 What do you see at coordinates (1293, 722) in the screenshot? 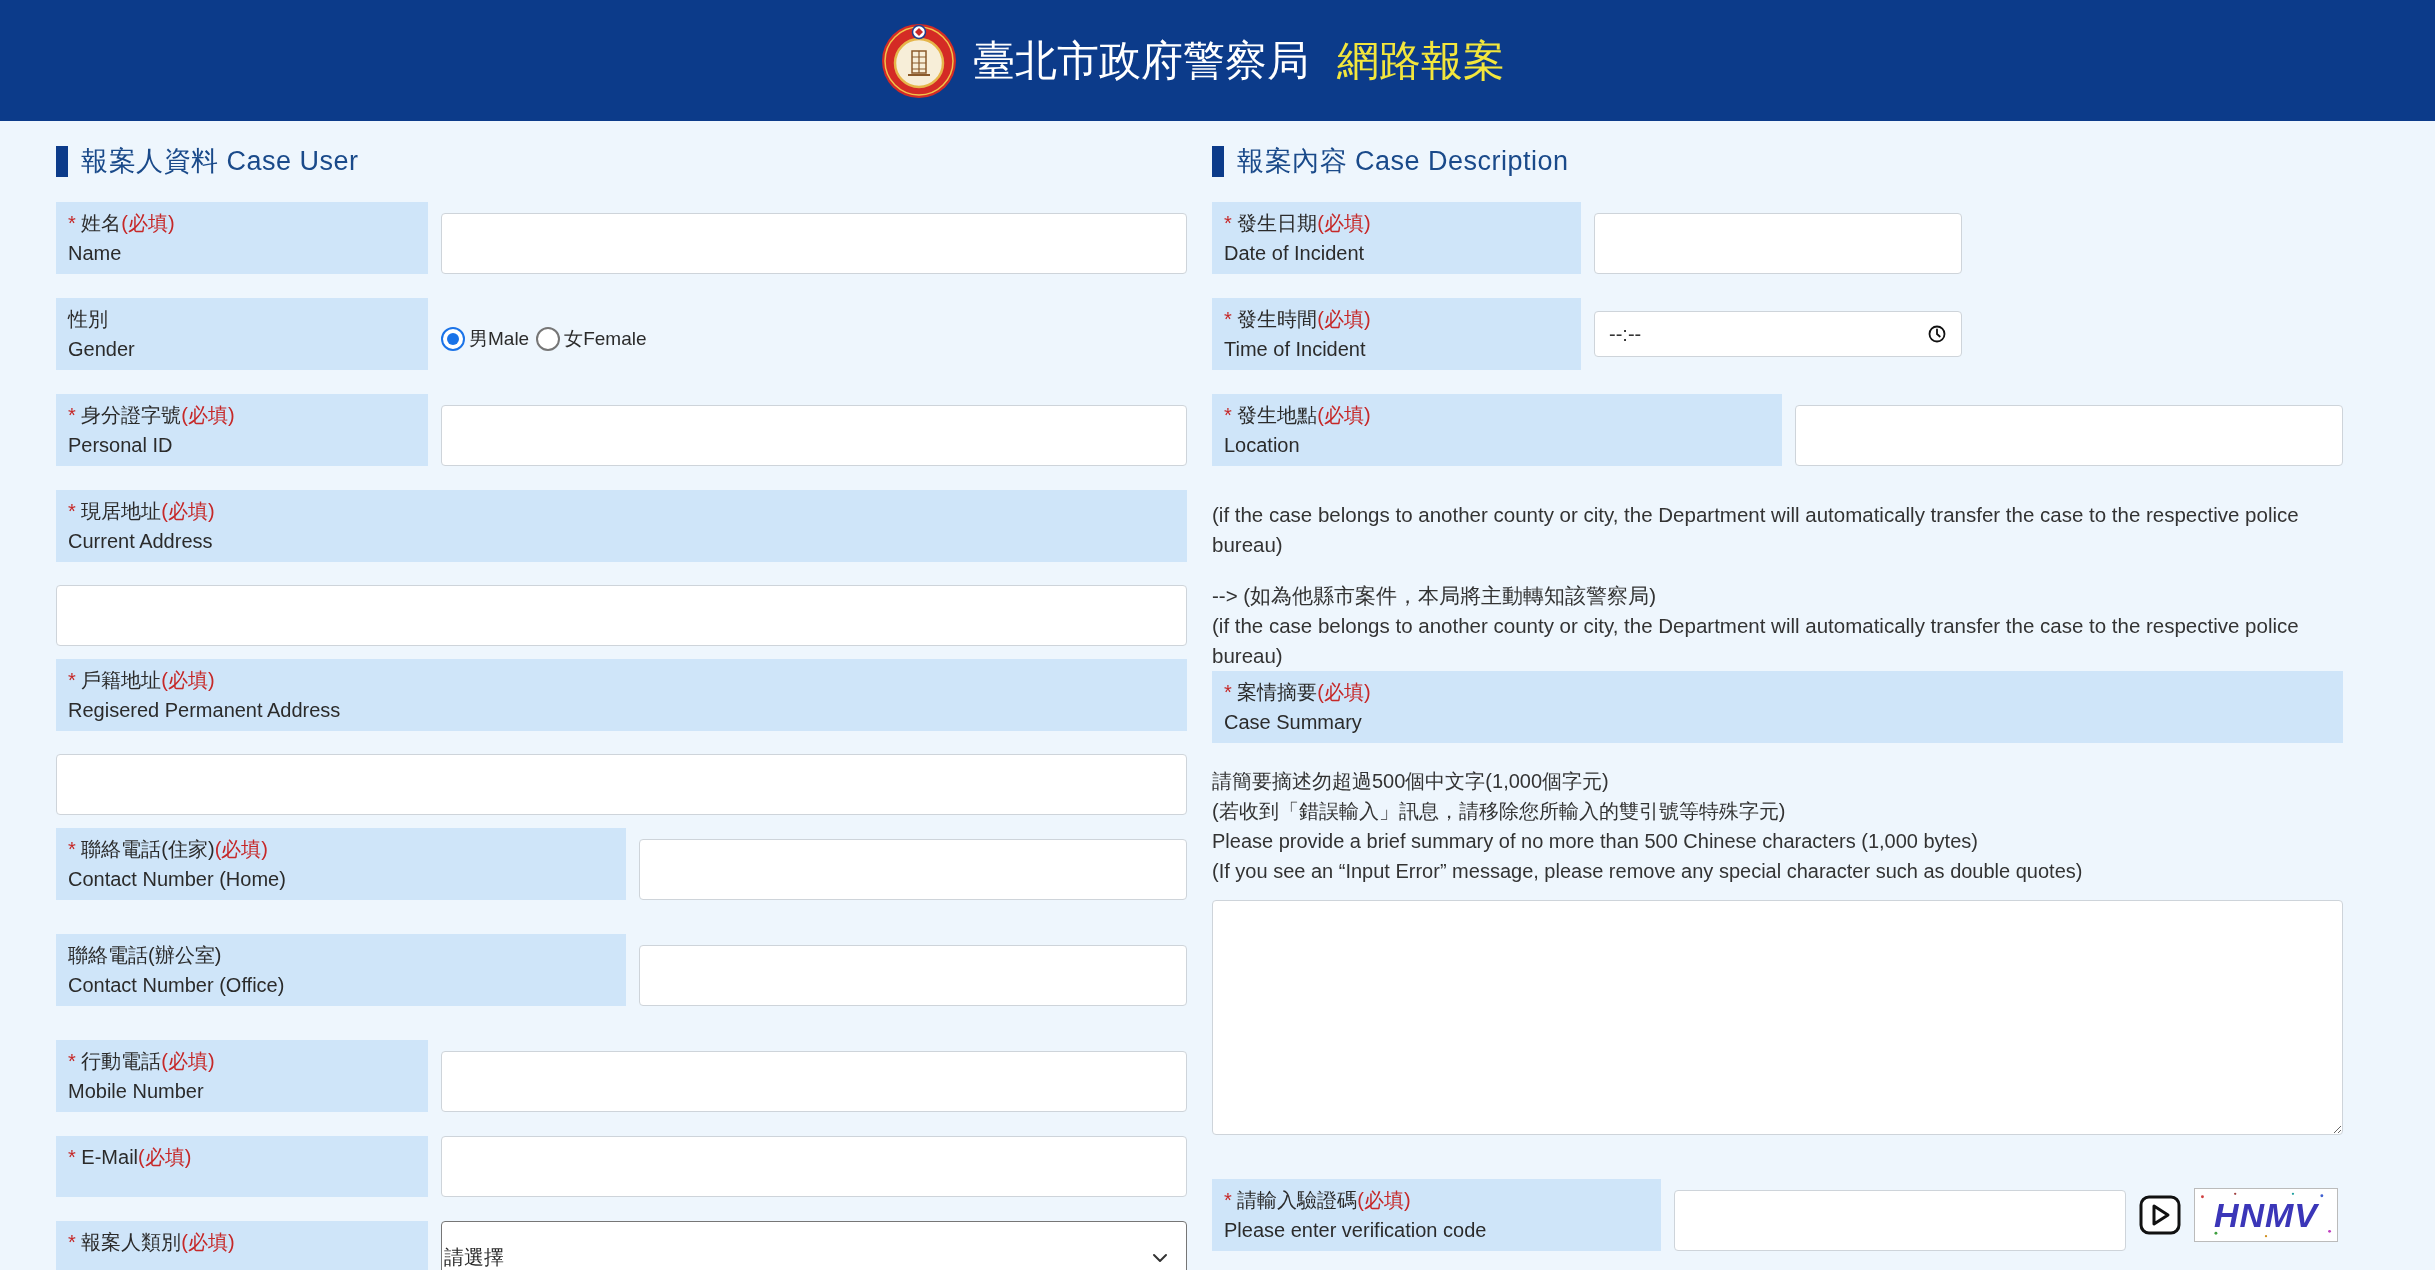
I see `field-label: Case Summary` at bounding box center [1293, 722].